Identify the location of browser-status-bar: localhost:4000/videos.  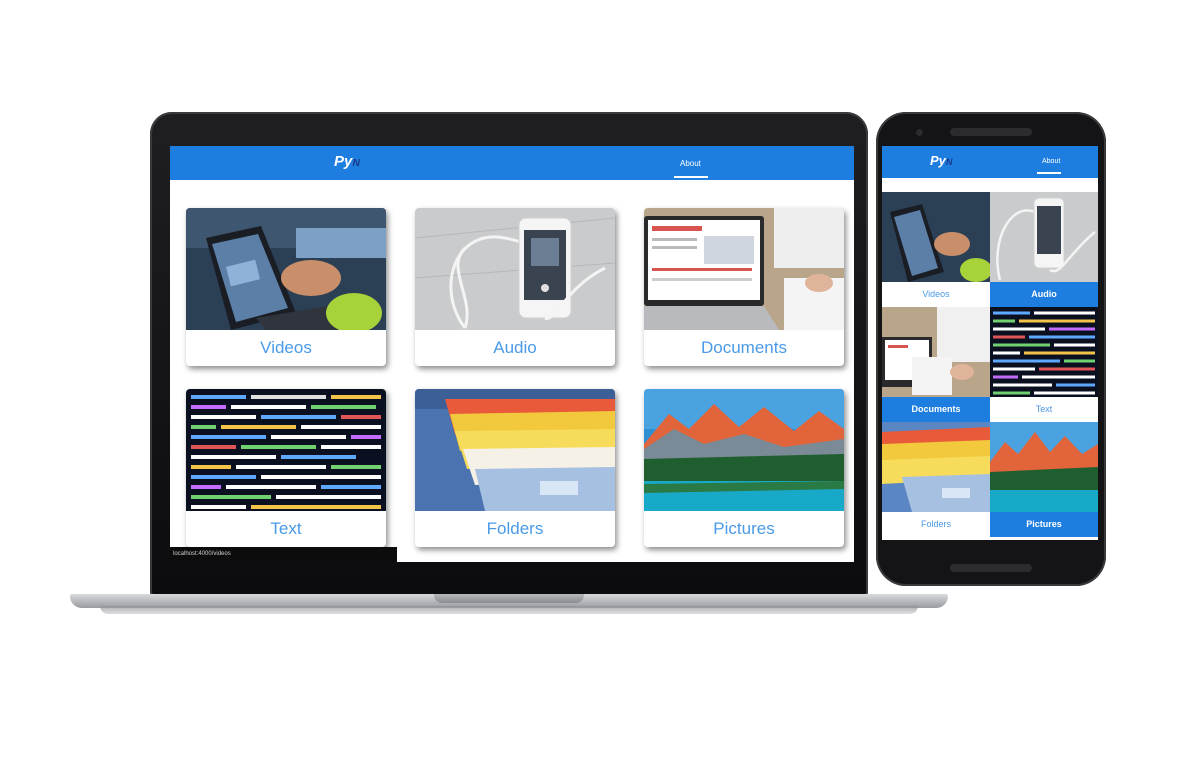
(283, 554).